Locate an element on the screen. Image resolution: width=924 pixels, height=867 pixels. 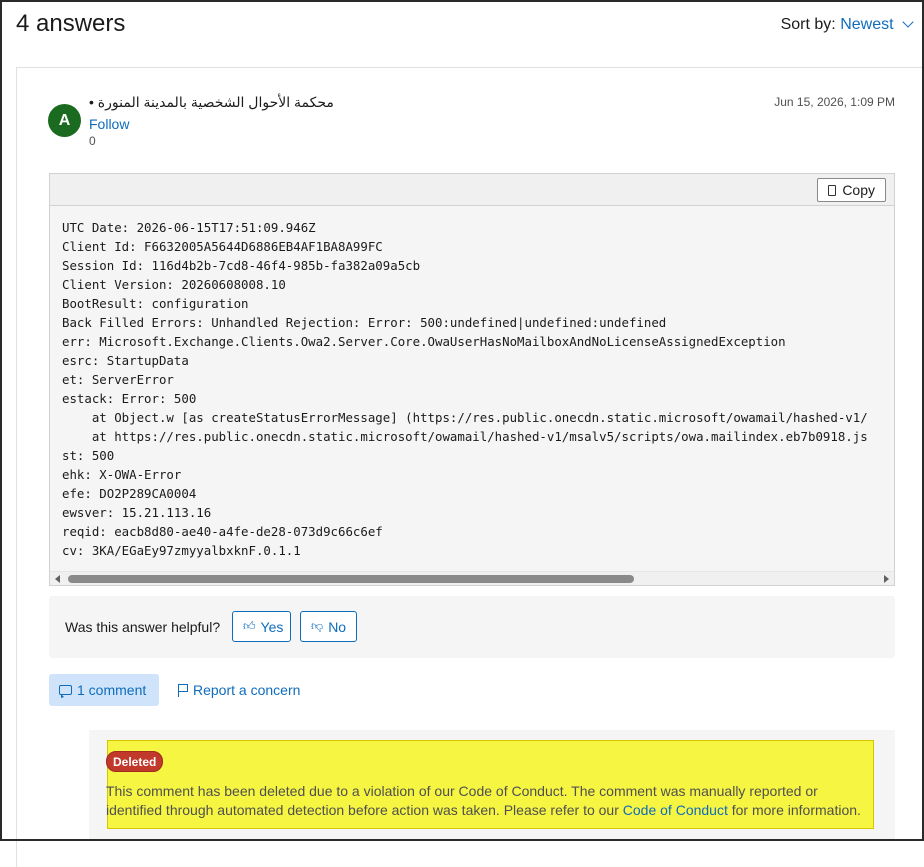
chevron-down-icon is located at coordinates (908, 22).